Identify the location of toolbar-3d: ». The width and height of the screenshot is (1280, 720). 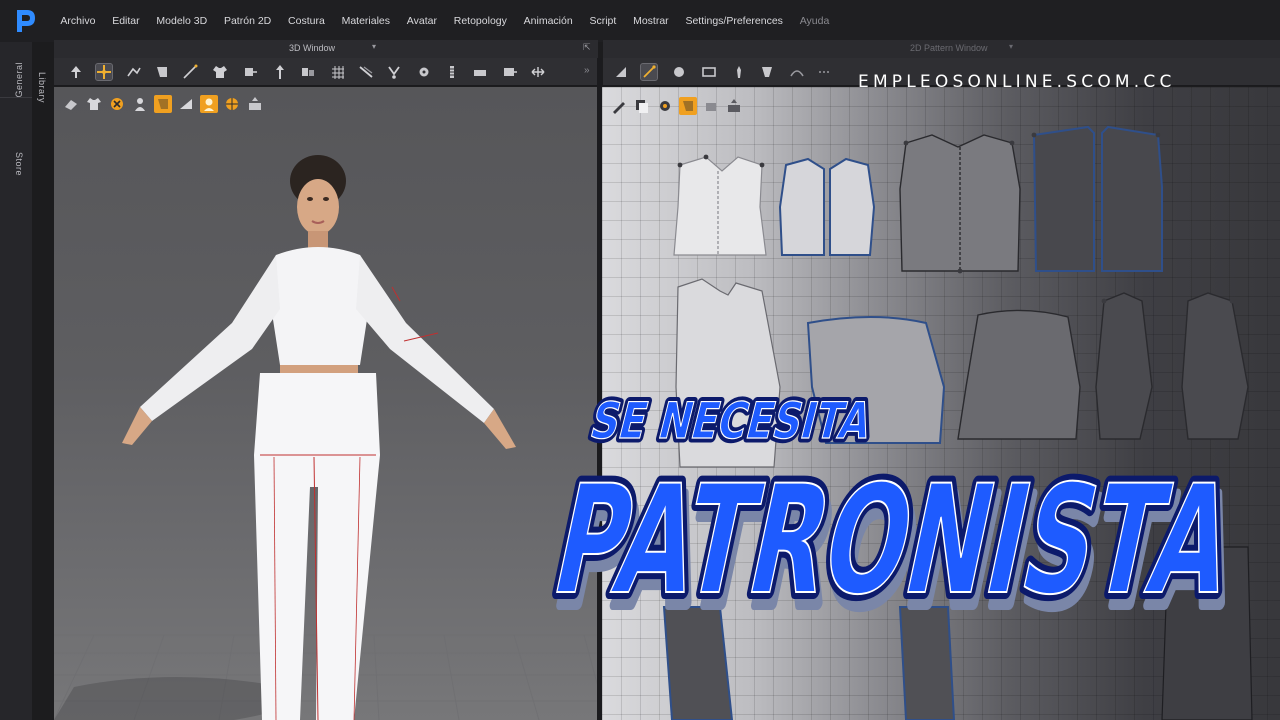
(326, 72).